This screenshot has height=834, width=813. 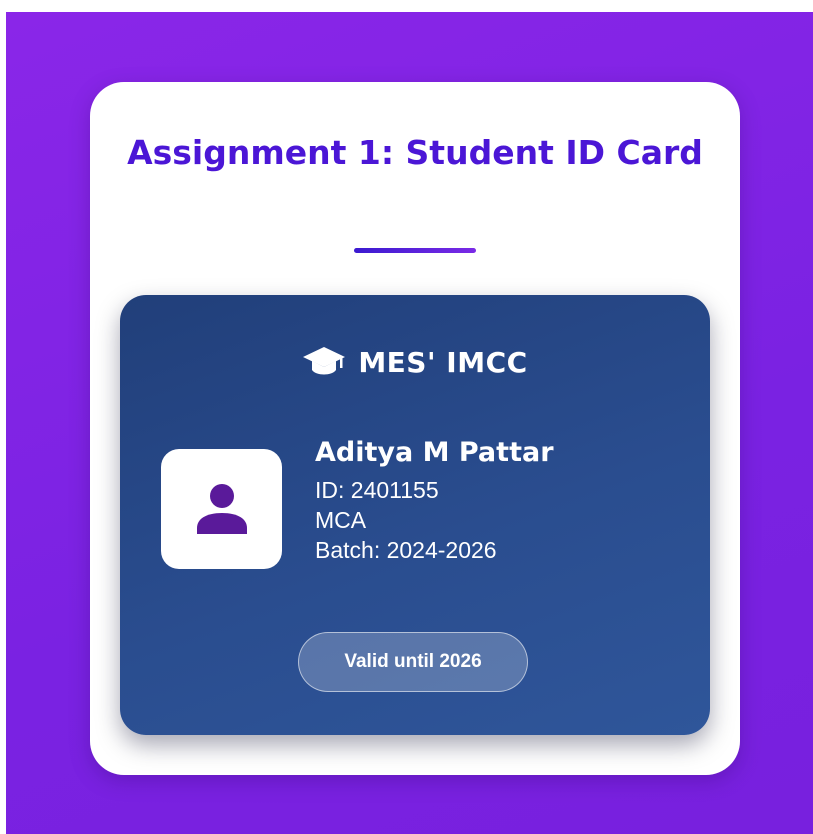 What do you see at coordinates (406, 550) in the screenshot?
I see `student-batch: Batch: 2024-2026` at bounding box center [406, 550].